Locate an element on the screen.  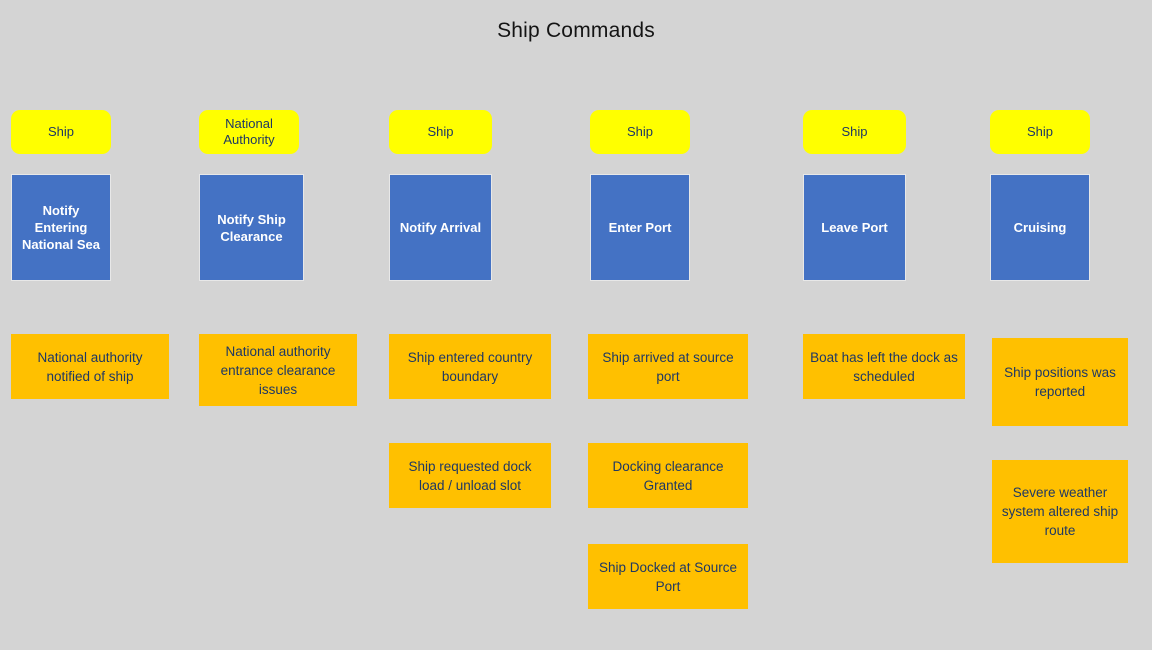
page-title: Ship Commands is located at coordinates (576, 30).